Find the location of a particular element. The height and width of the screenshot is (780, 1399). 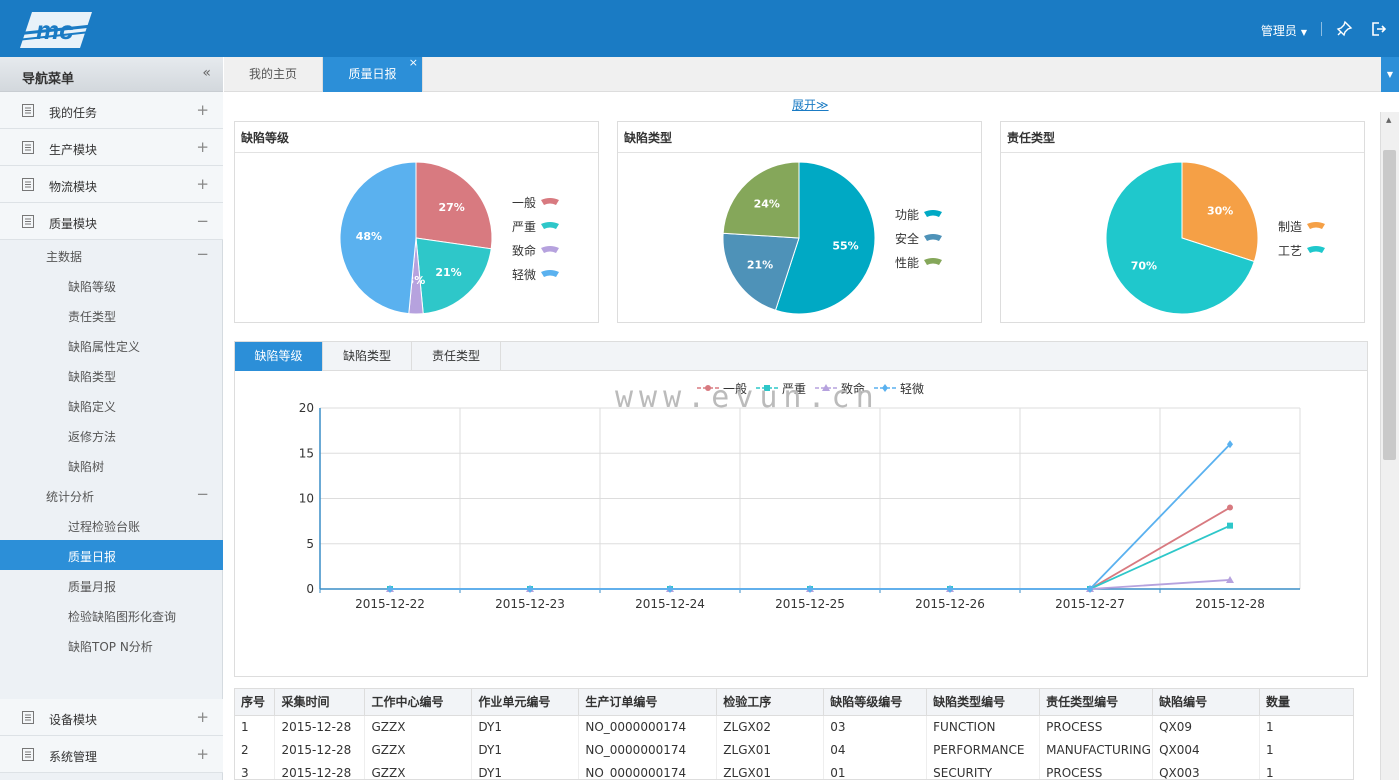

slice-label: 55% is located at coordinates (845, 245).